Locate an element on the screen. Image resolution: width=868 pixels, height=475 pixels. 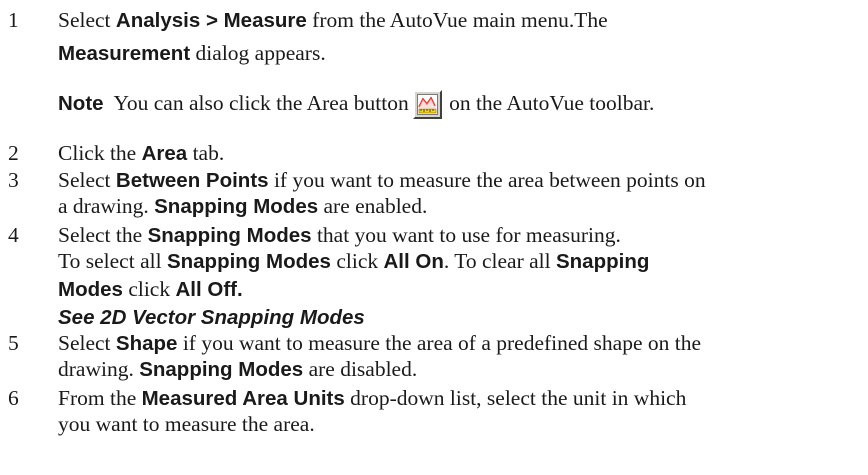
option-name: Snapping is located at coordinates (602, 261).